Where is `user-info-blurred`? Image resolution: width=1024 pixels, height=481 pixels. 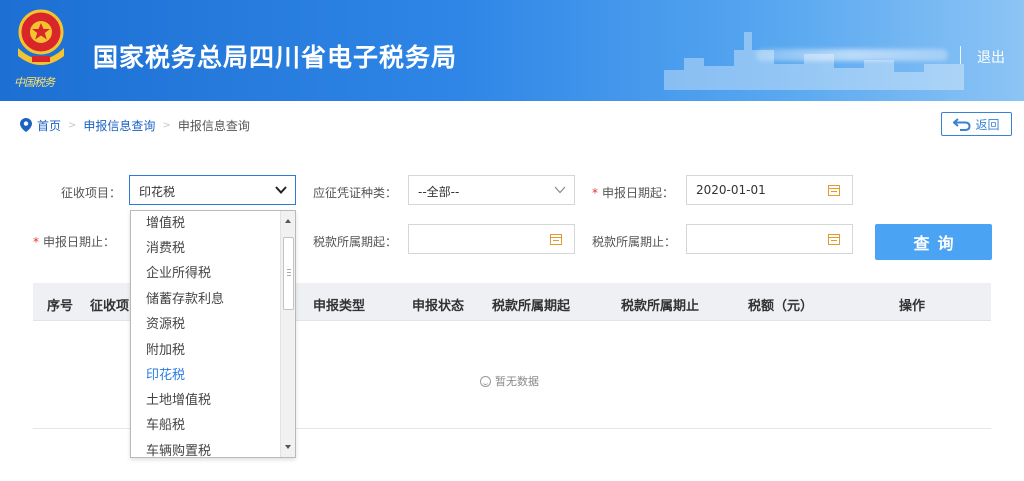
user-info-blurred is located at coordinates (852, 55).